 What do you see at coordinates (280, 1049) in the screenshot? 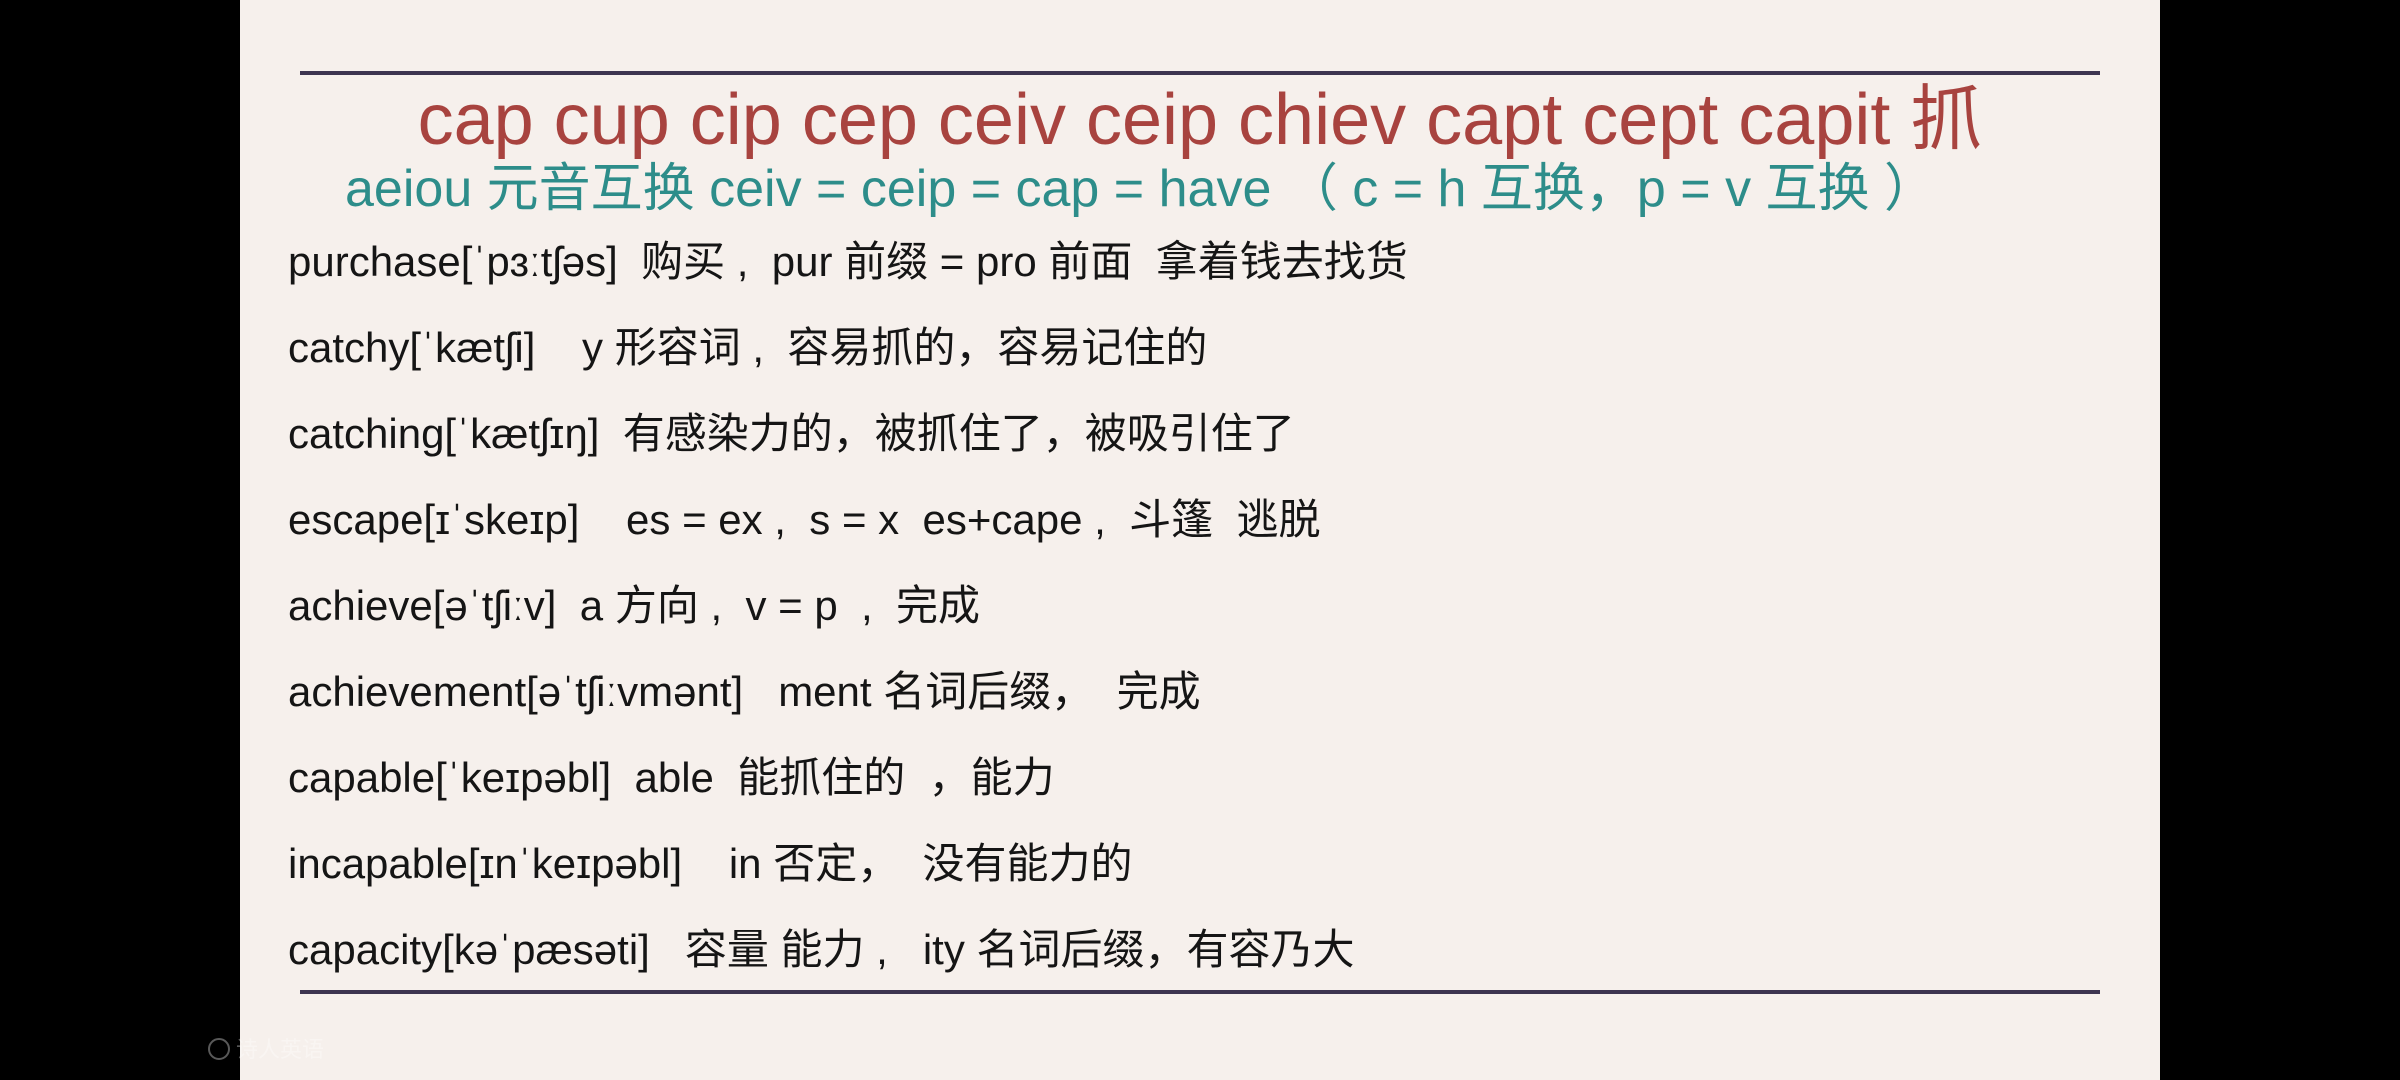
I see `watermark-text: 诗人英语` at bounding box center [280, 1049].